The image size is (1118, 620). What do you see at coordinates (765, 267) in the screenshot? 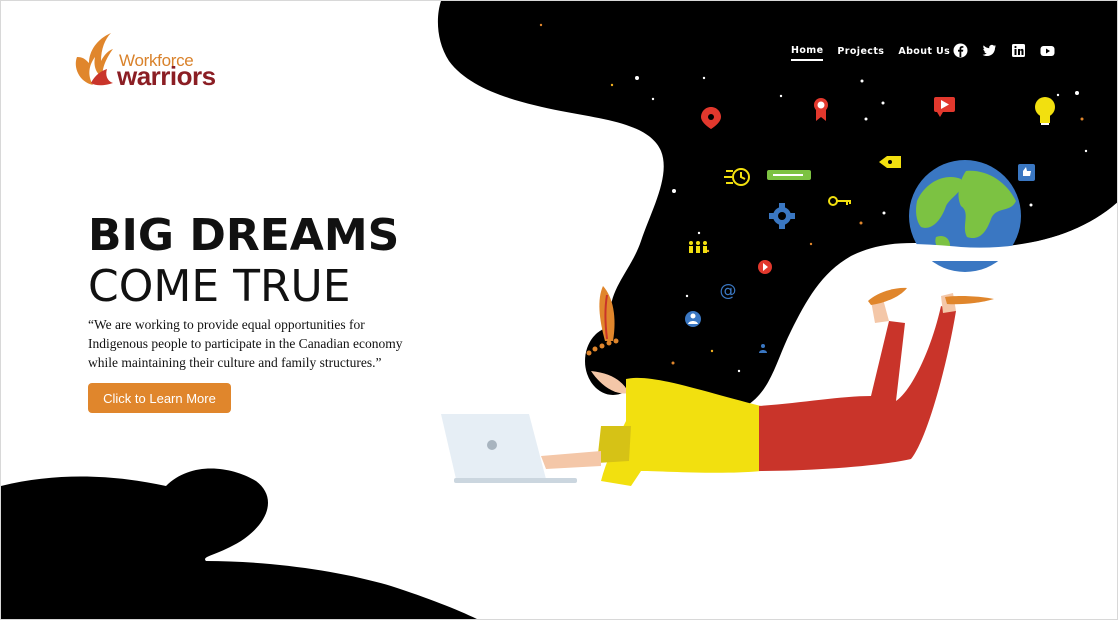
I see `play-circle-icon` at bounding box center [765, 267].